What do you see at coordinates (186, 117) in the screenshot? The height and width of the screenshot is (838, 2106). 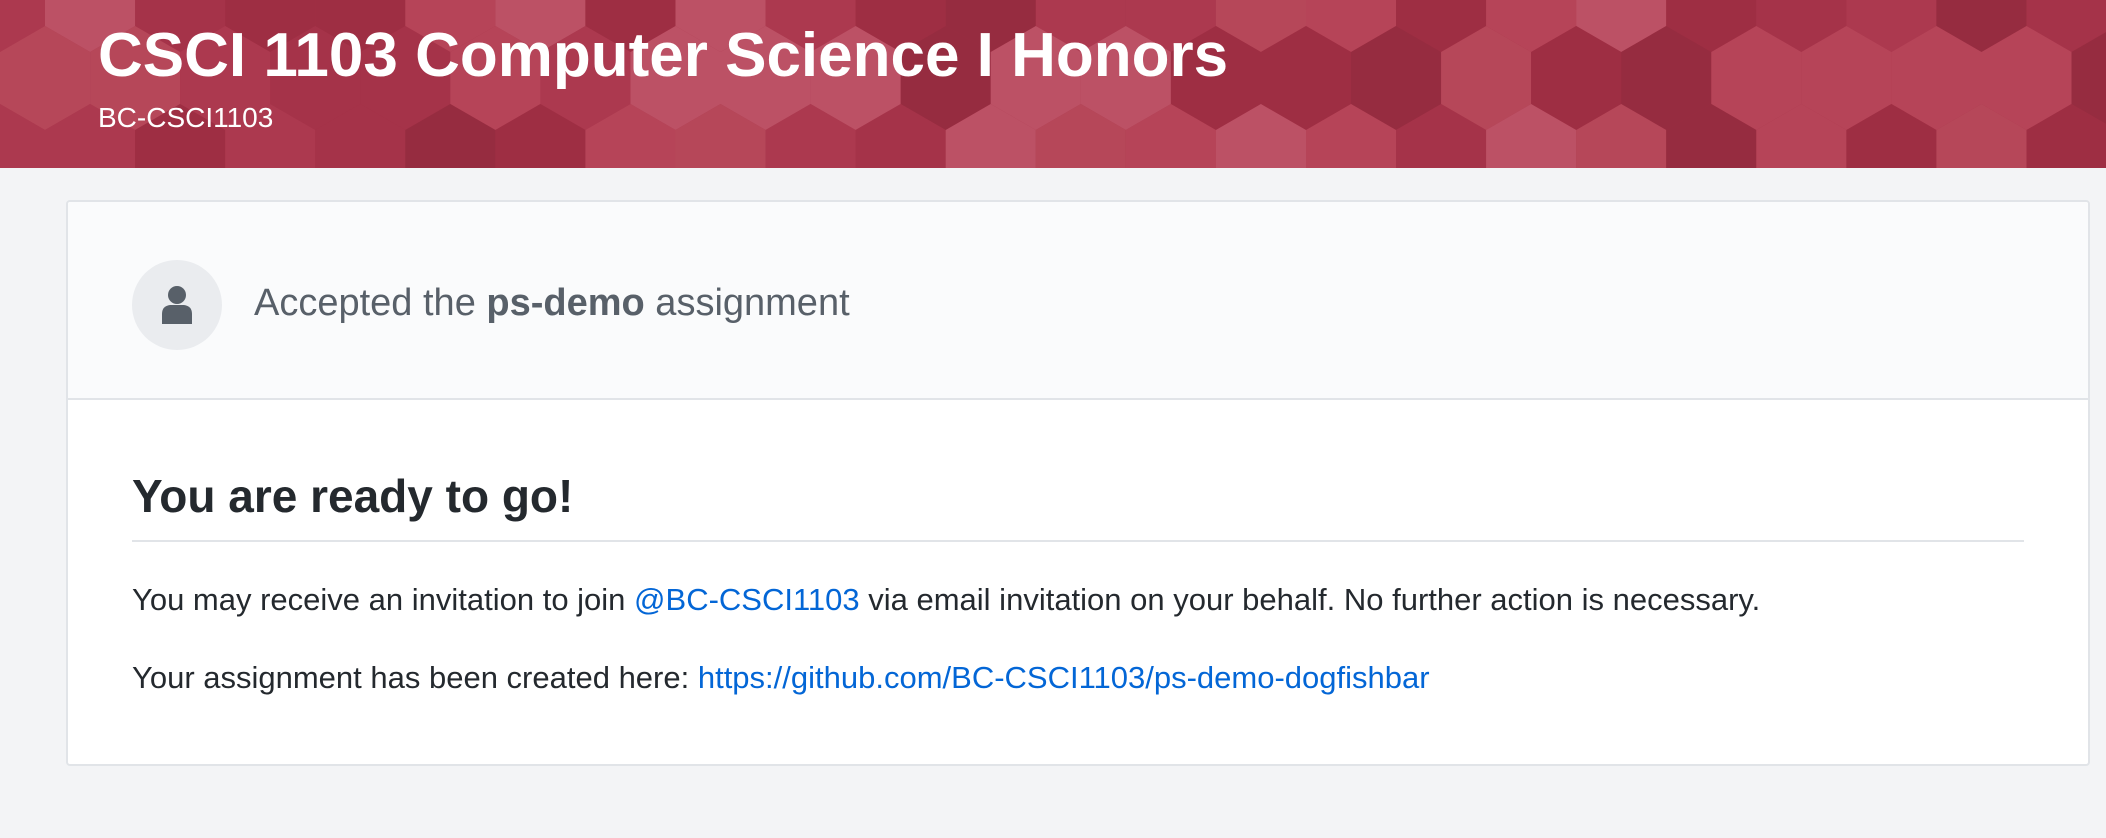 I see `course-org-name: BC-CSCI1103` at bounding box center [186, 117].